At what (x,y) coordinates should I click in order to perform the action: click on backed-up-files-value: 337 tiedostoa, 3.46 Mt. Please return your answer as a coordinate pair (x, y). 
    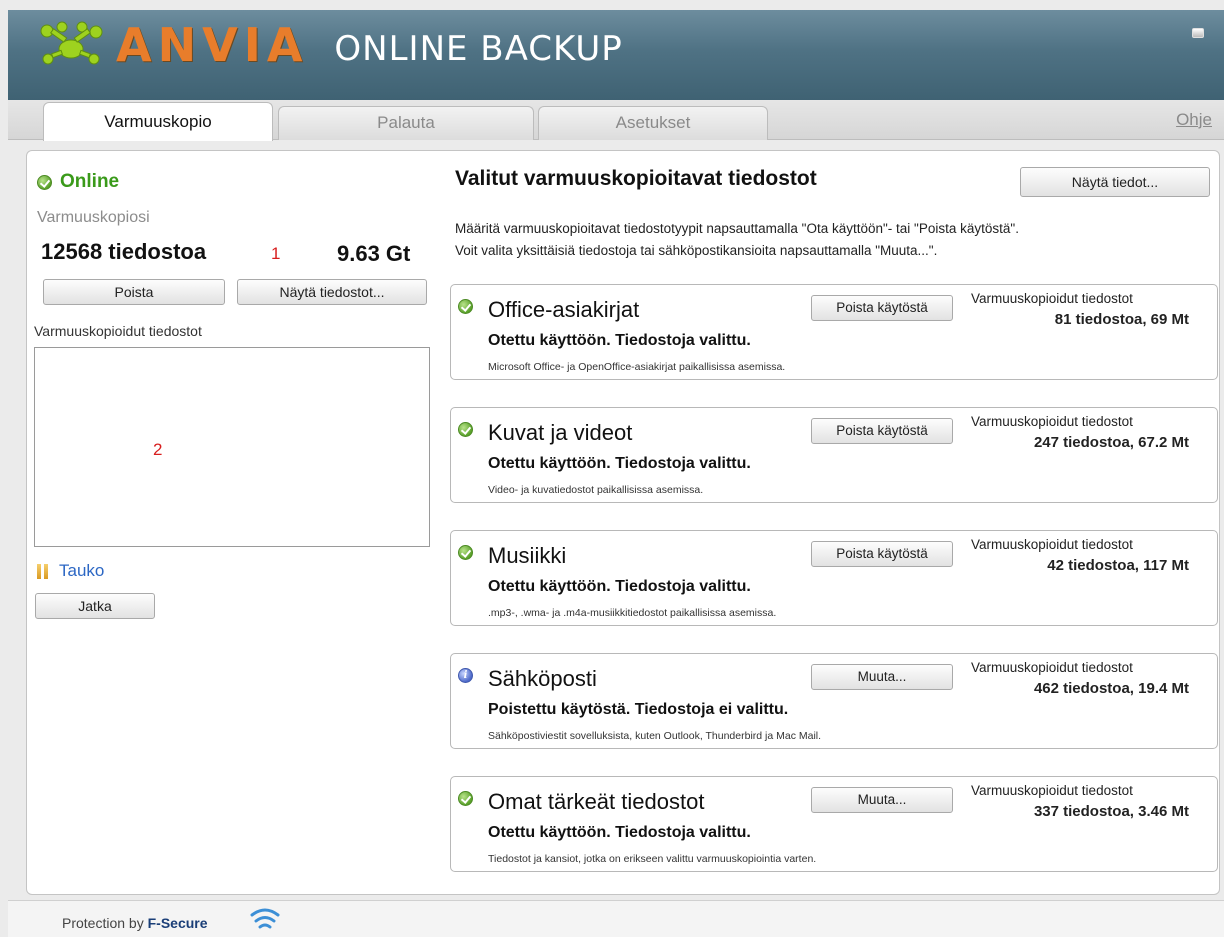
    Looking at the image, I should click on (1111, 811).